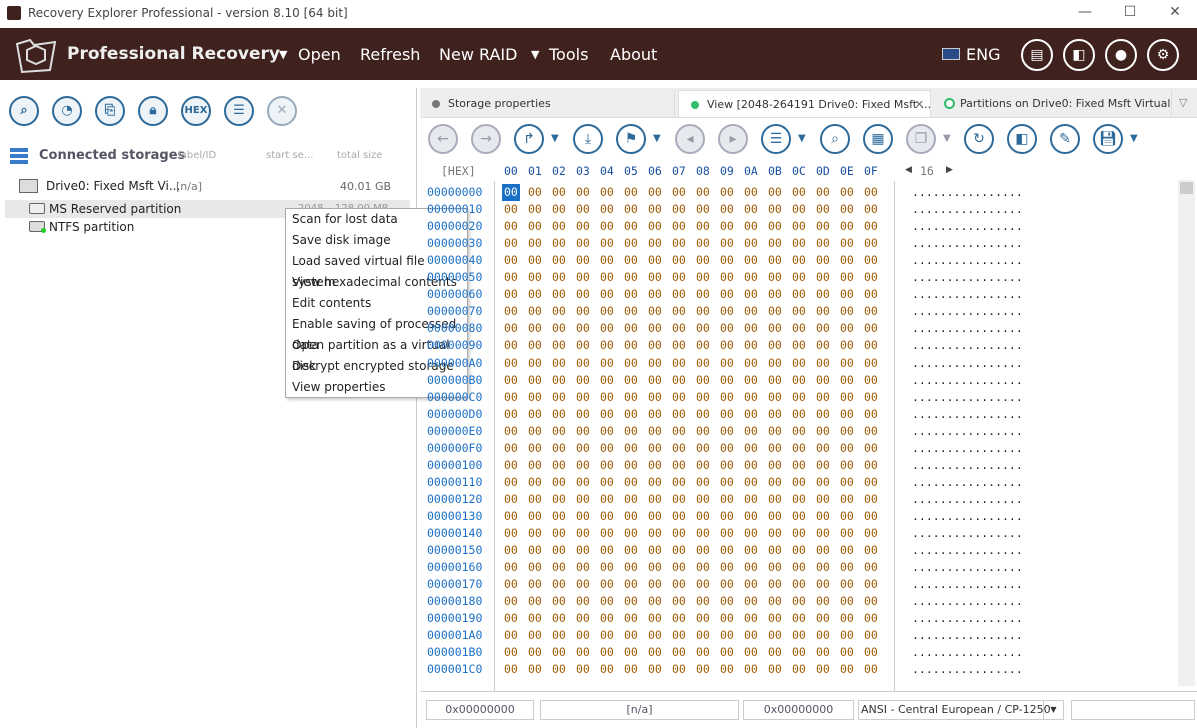 This screenshot has height=728, width=1197. What do you see at coordinates (657, 138) in the screenshot?
I see `bookmark-dropdown-icon: ▼` at bounding box center [657, 138].